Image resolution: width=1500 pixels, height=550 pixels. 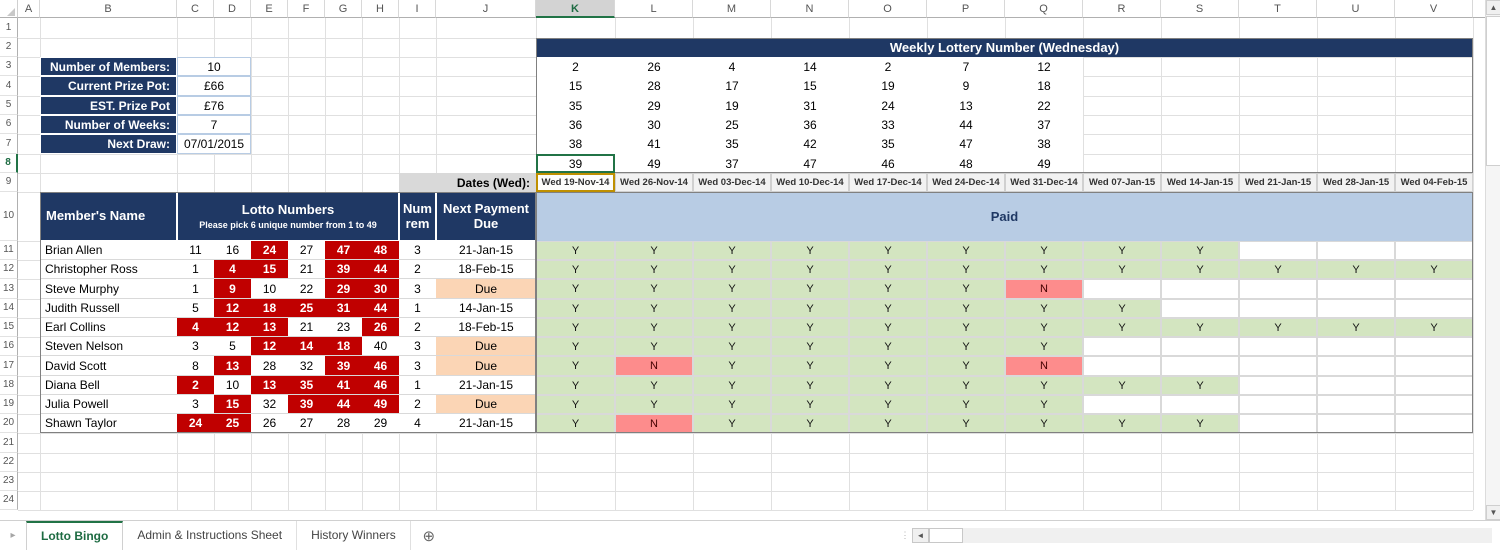 I want to click on column-header-t: T, so click(x=1278, y=9).